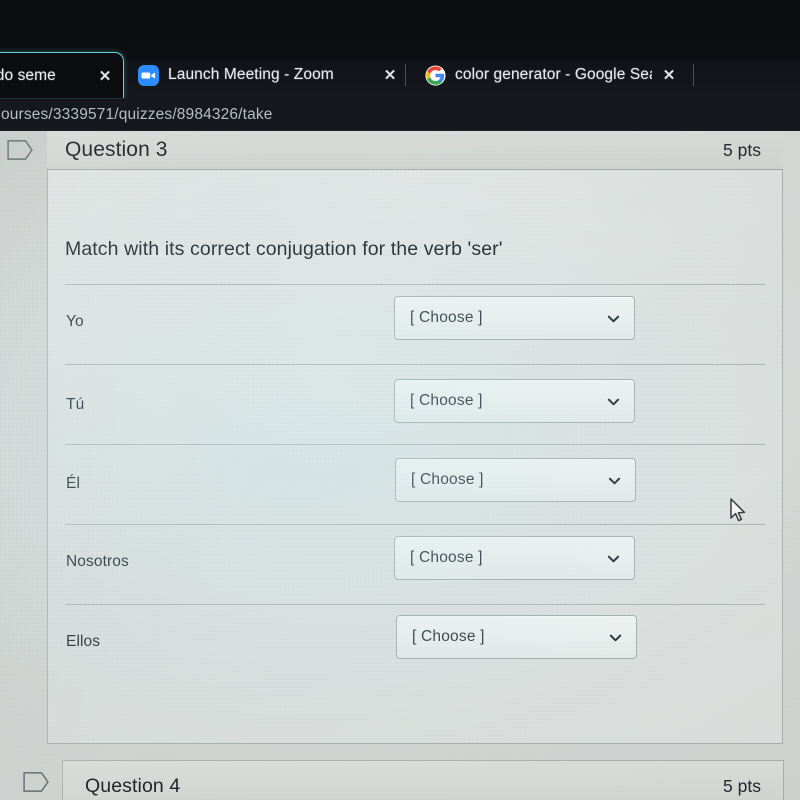 The image size is (800, 800). I want to click on matching-row-label: Tú, so click(75, 404).